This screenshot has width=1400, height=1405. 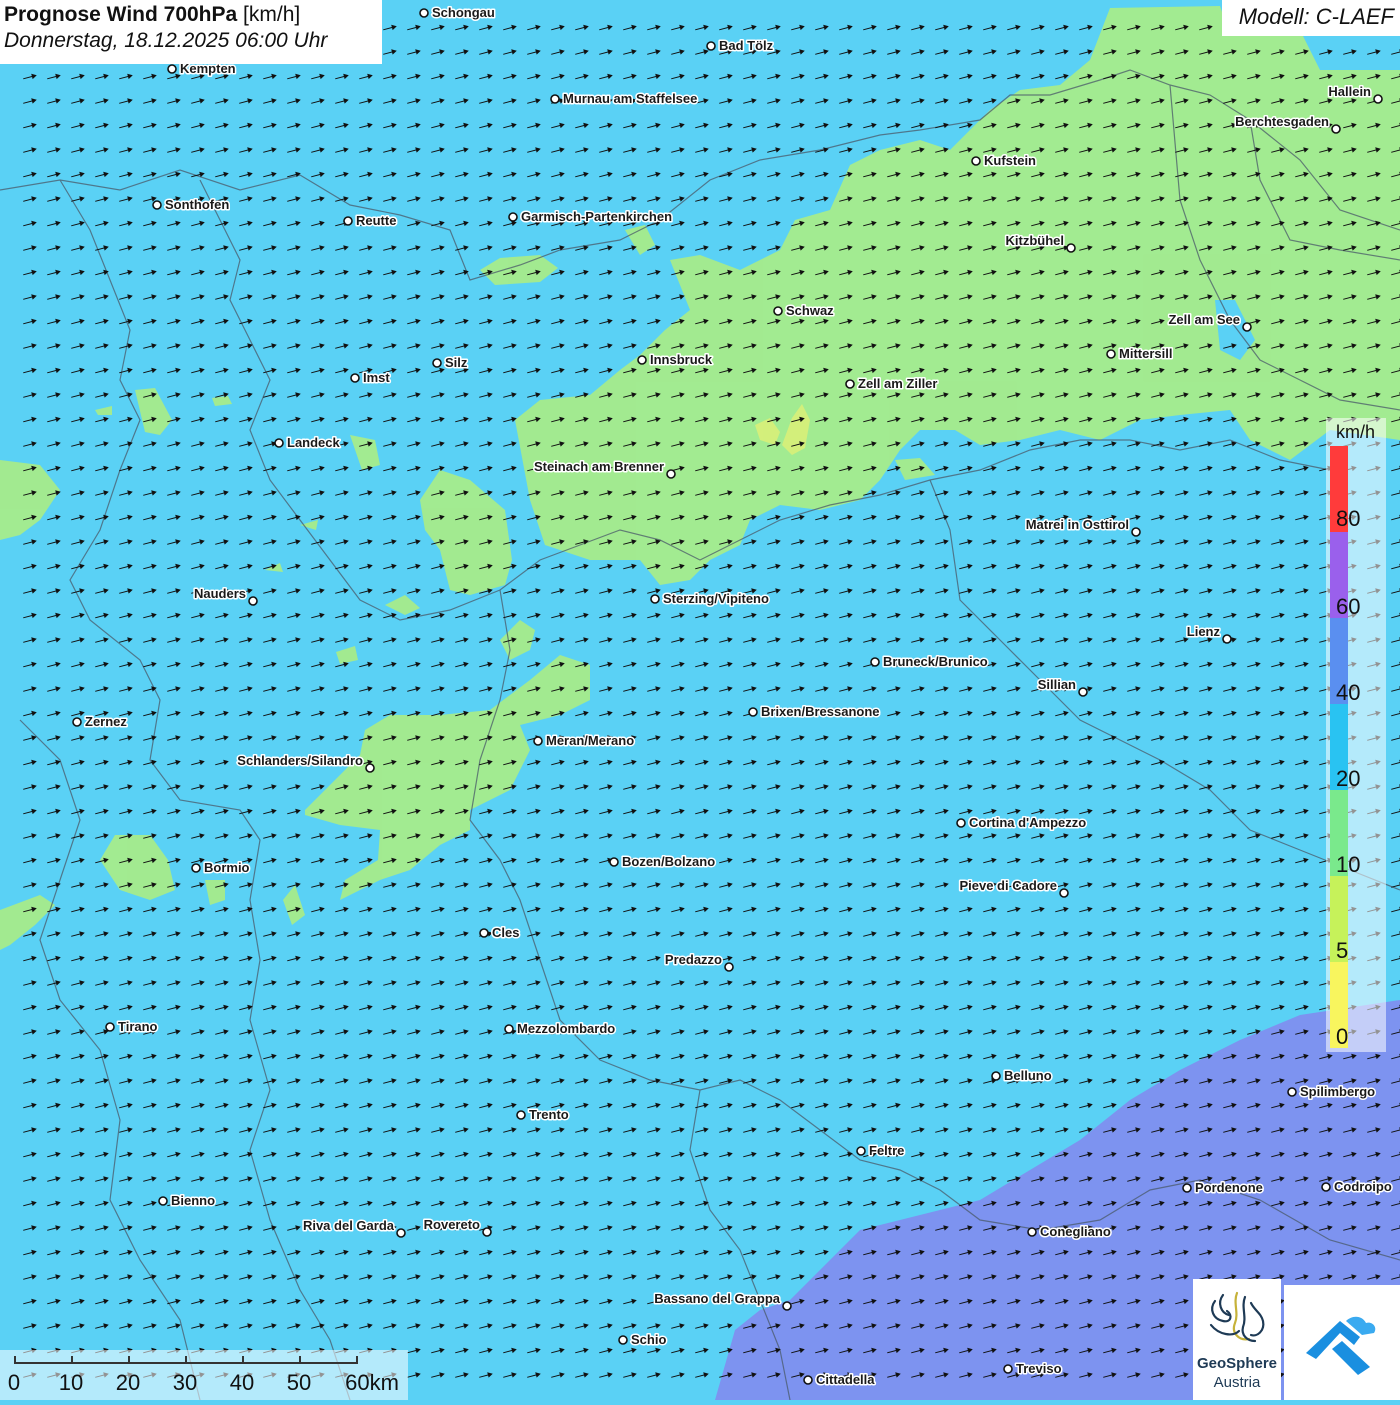 I want to click on city-label: Murnau am Staffelsee, so click(x=630, y=98).